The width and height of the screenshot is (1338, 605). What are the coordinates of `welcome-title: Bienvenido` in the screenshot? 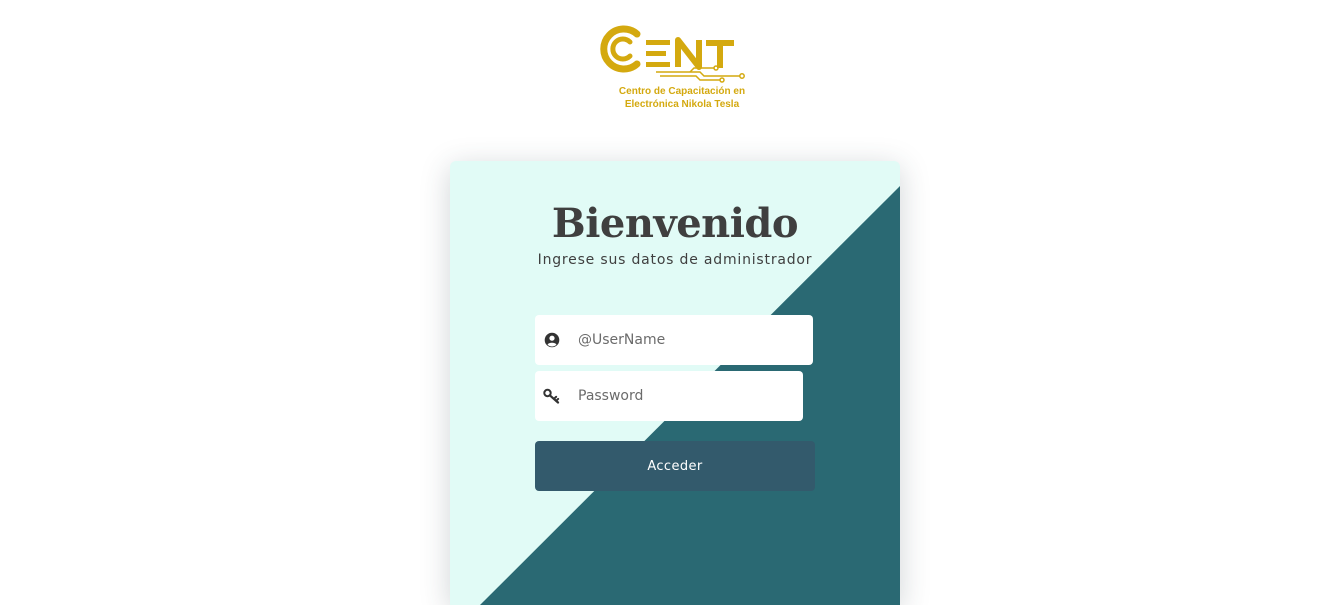 It's located at (675, 223).